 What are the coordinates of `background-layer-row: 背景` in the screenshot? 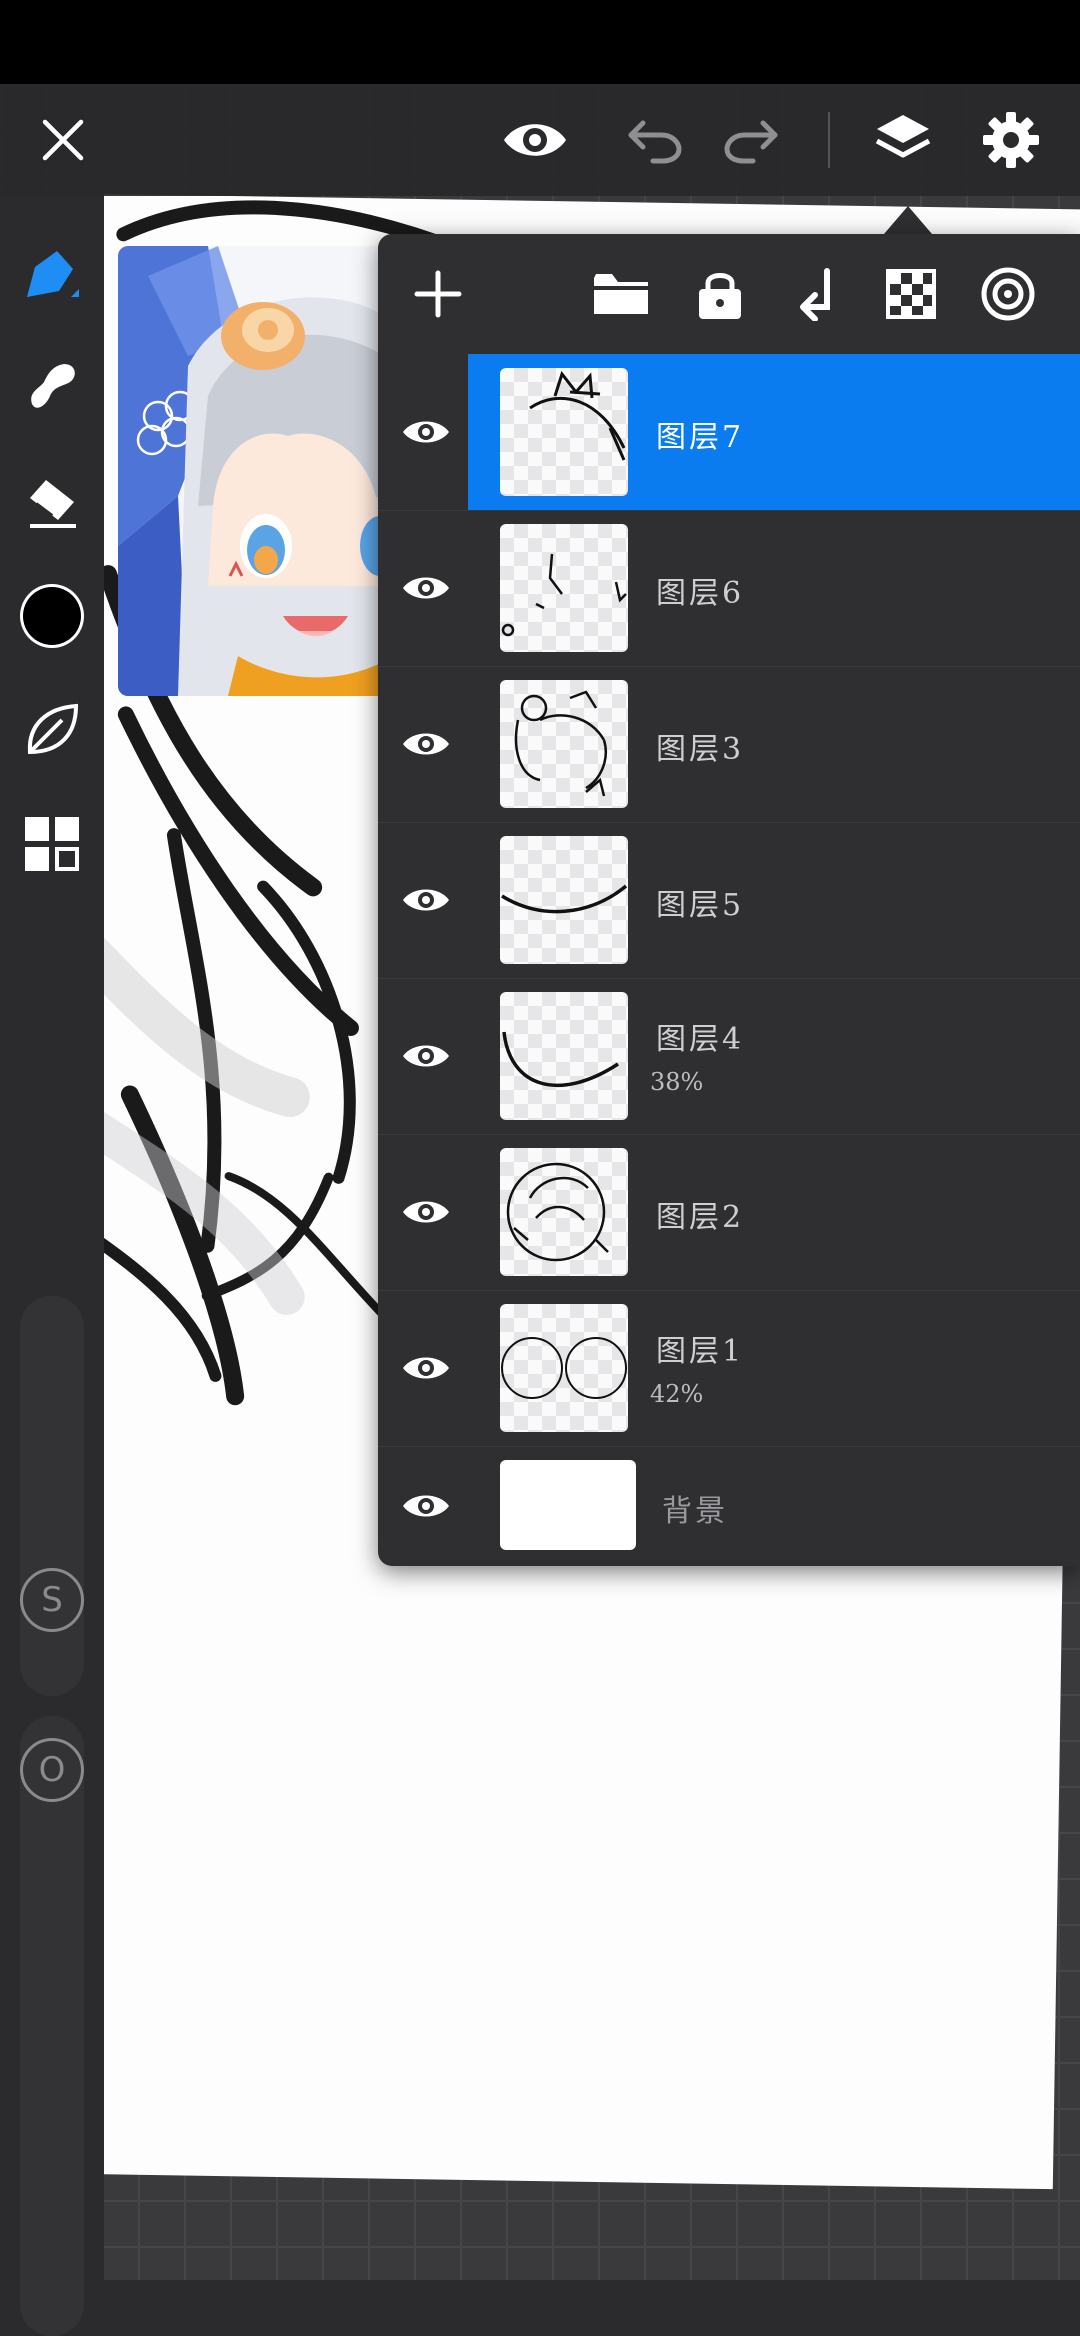 It's located at (729, 1506).